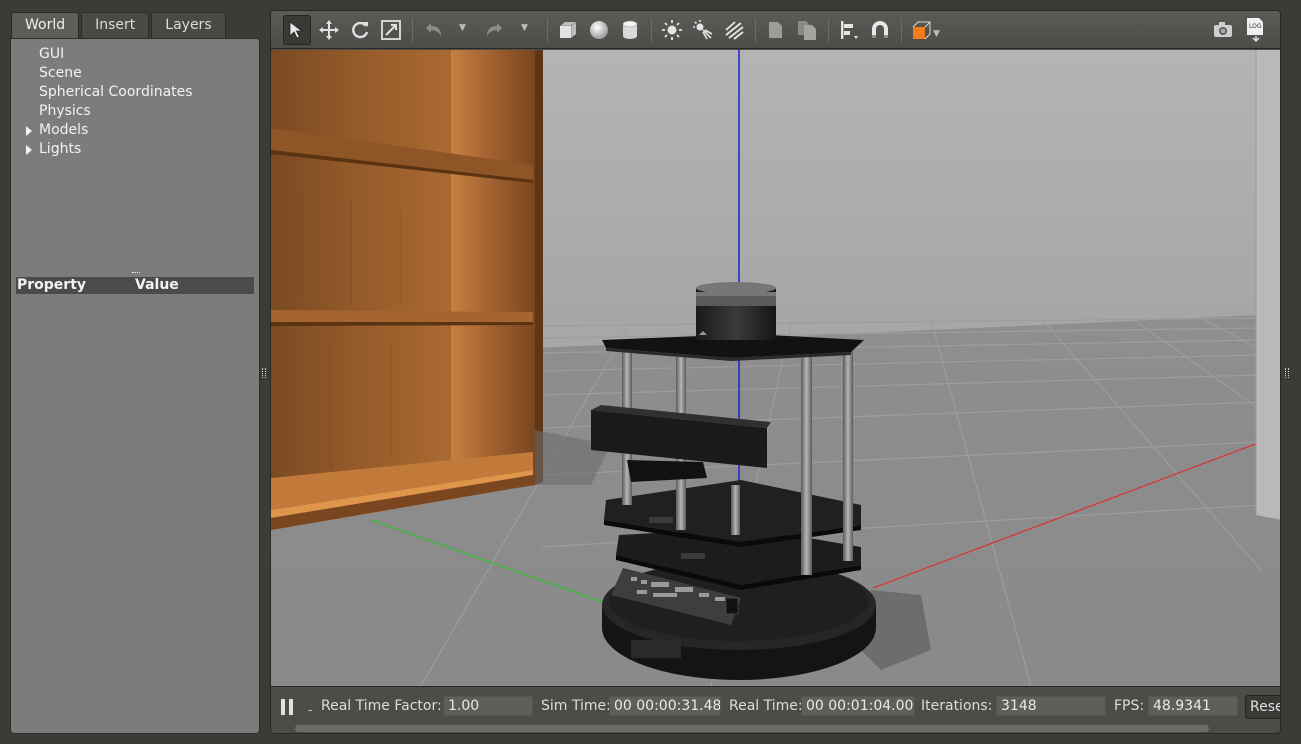 The image size is (1301, 744). I want to click on magnet-icon, so click(880, 29).